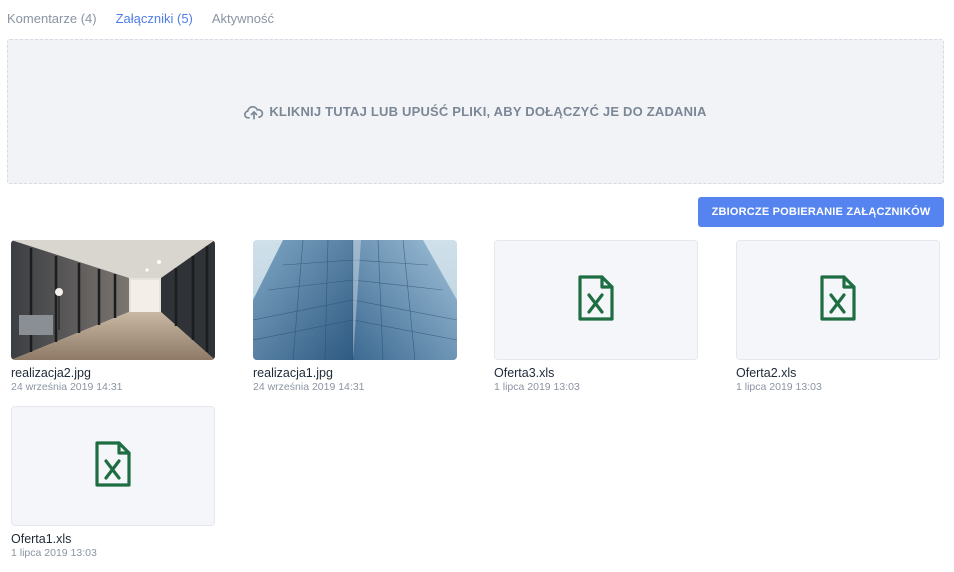 The image size is (954, 572). I want to click on attachment-card: Oferta3.xls 1 lipca 2019 13:03, so click(596, 316).